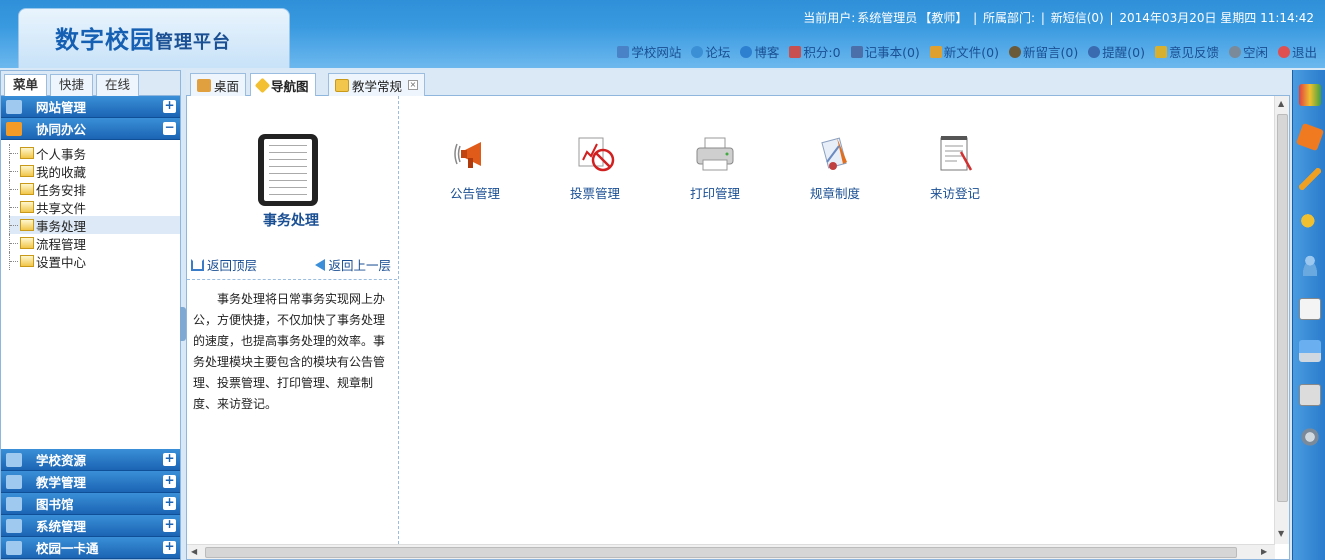 This screenshot has width=1325, height=560. I want to click on tab-menu: 菜单, so click(26, 85).